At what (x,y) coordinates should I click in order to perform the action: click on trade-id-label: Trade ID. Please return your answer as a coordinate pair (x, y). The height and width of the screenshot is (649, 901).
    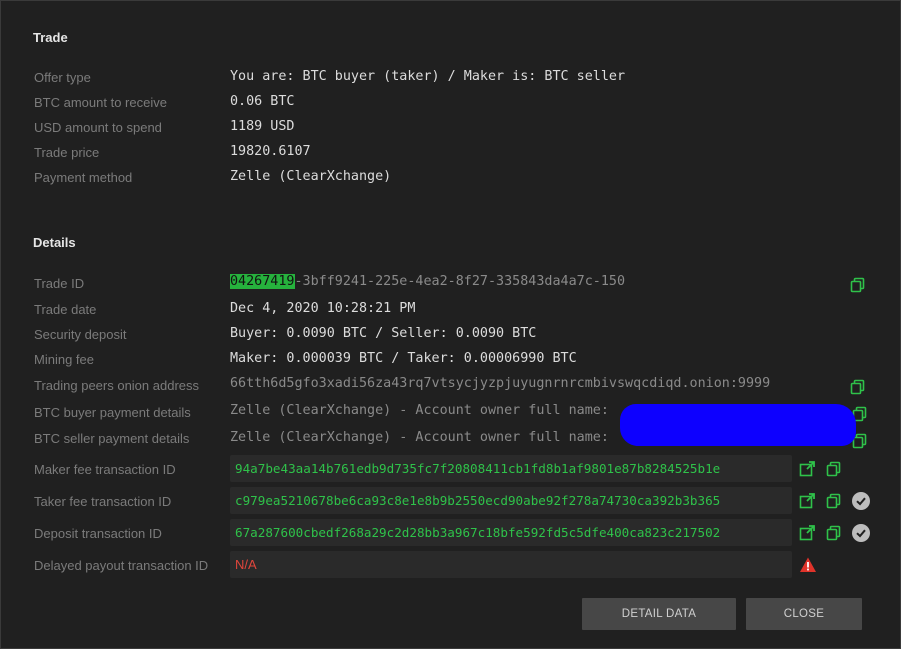
    Looking at the image, I should click on (59, 283).